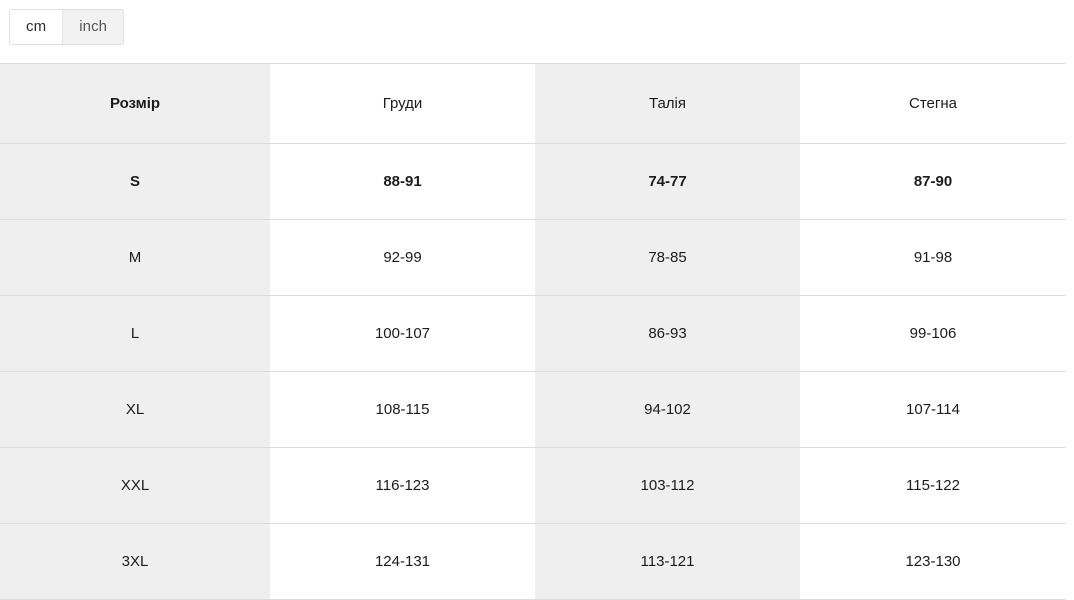 Image resolution: width=1074 pixels, height=600 pixels. What do you see at coordinates (933, 181) in the screenshot?
I see `cell-hips: 87-90` at bounding box center [933, 181].